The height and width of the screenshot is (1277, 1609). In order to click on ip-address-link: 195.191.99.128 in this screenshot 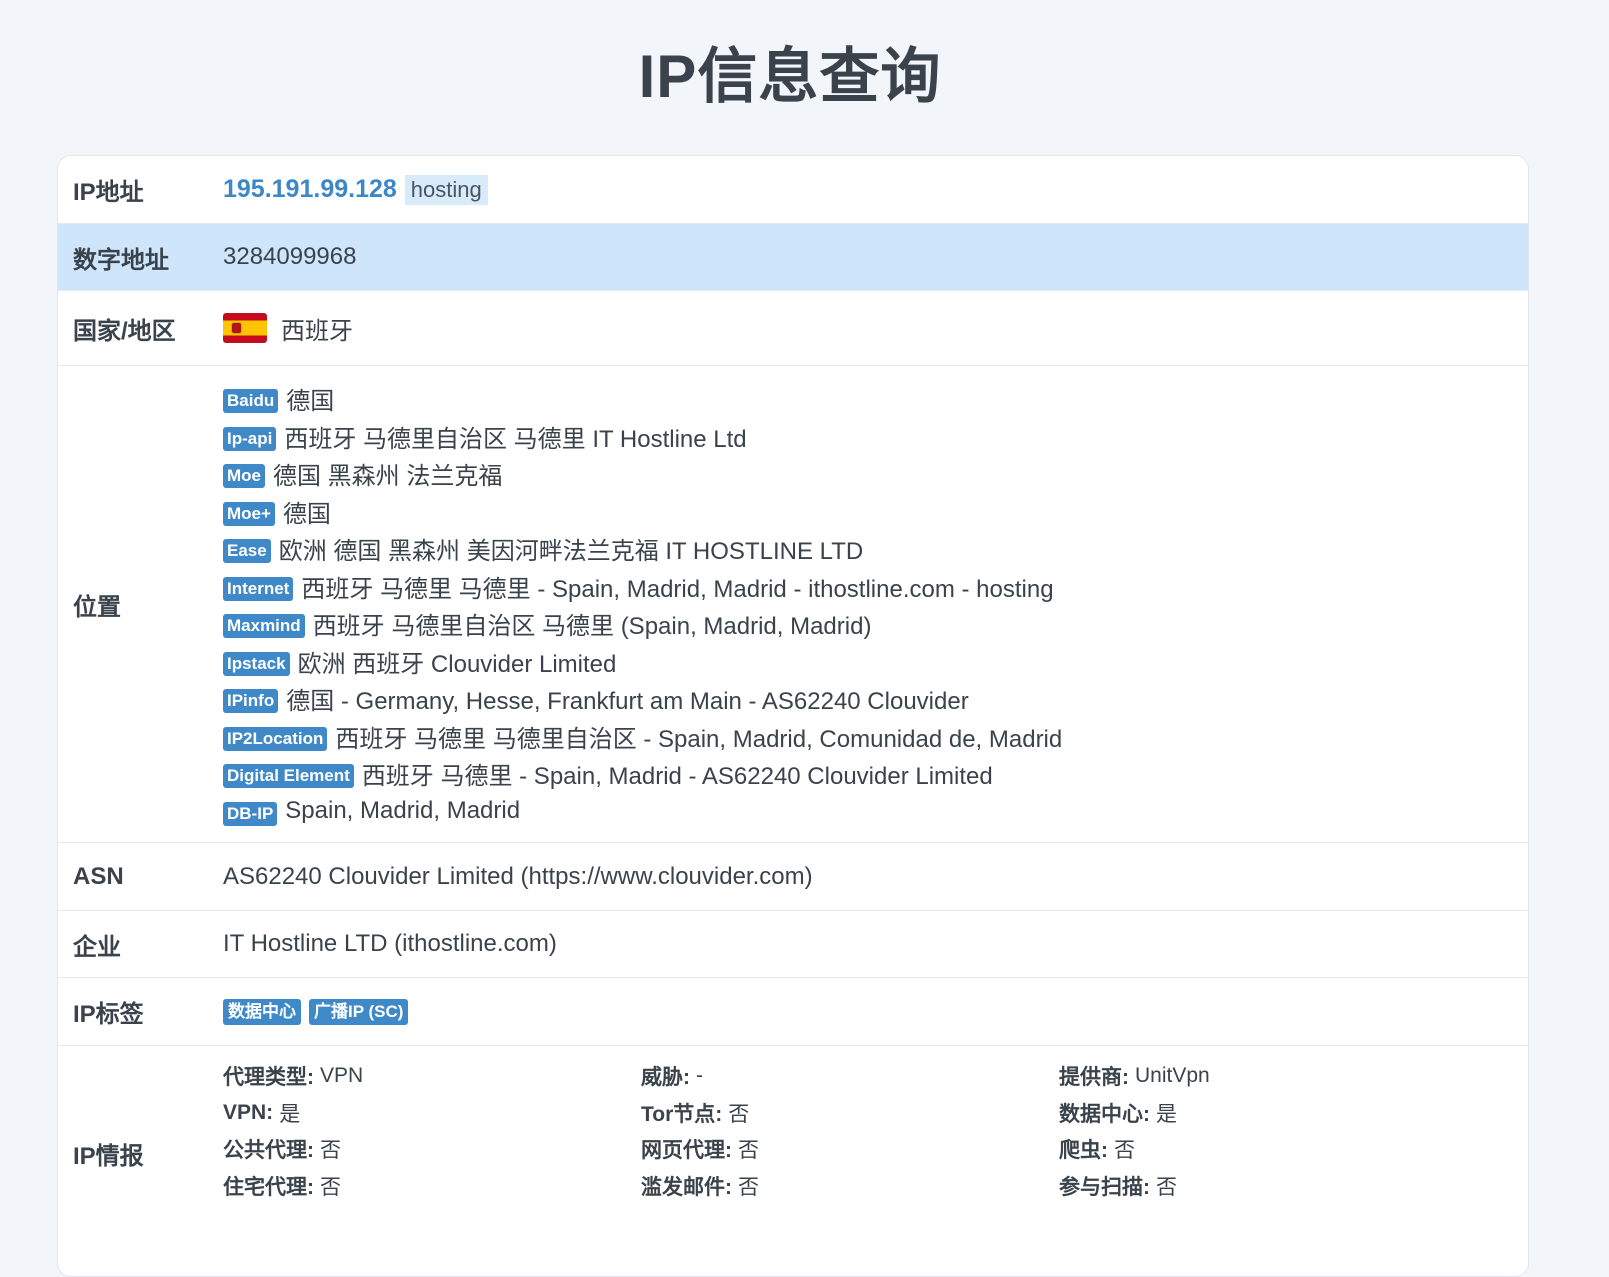, I will do `click(310, 189)`.